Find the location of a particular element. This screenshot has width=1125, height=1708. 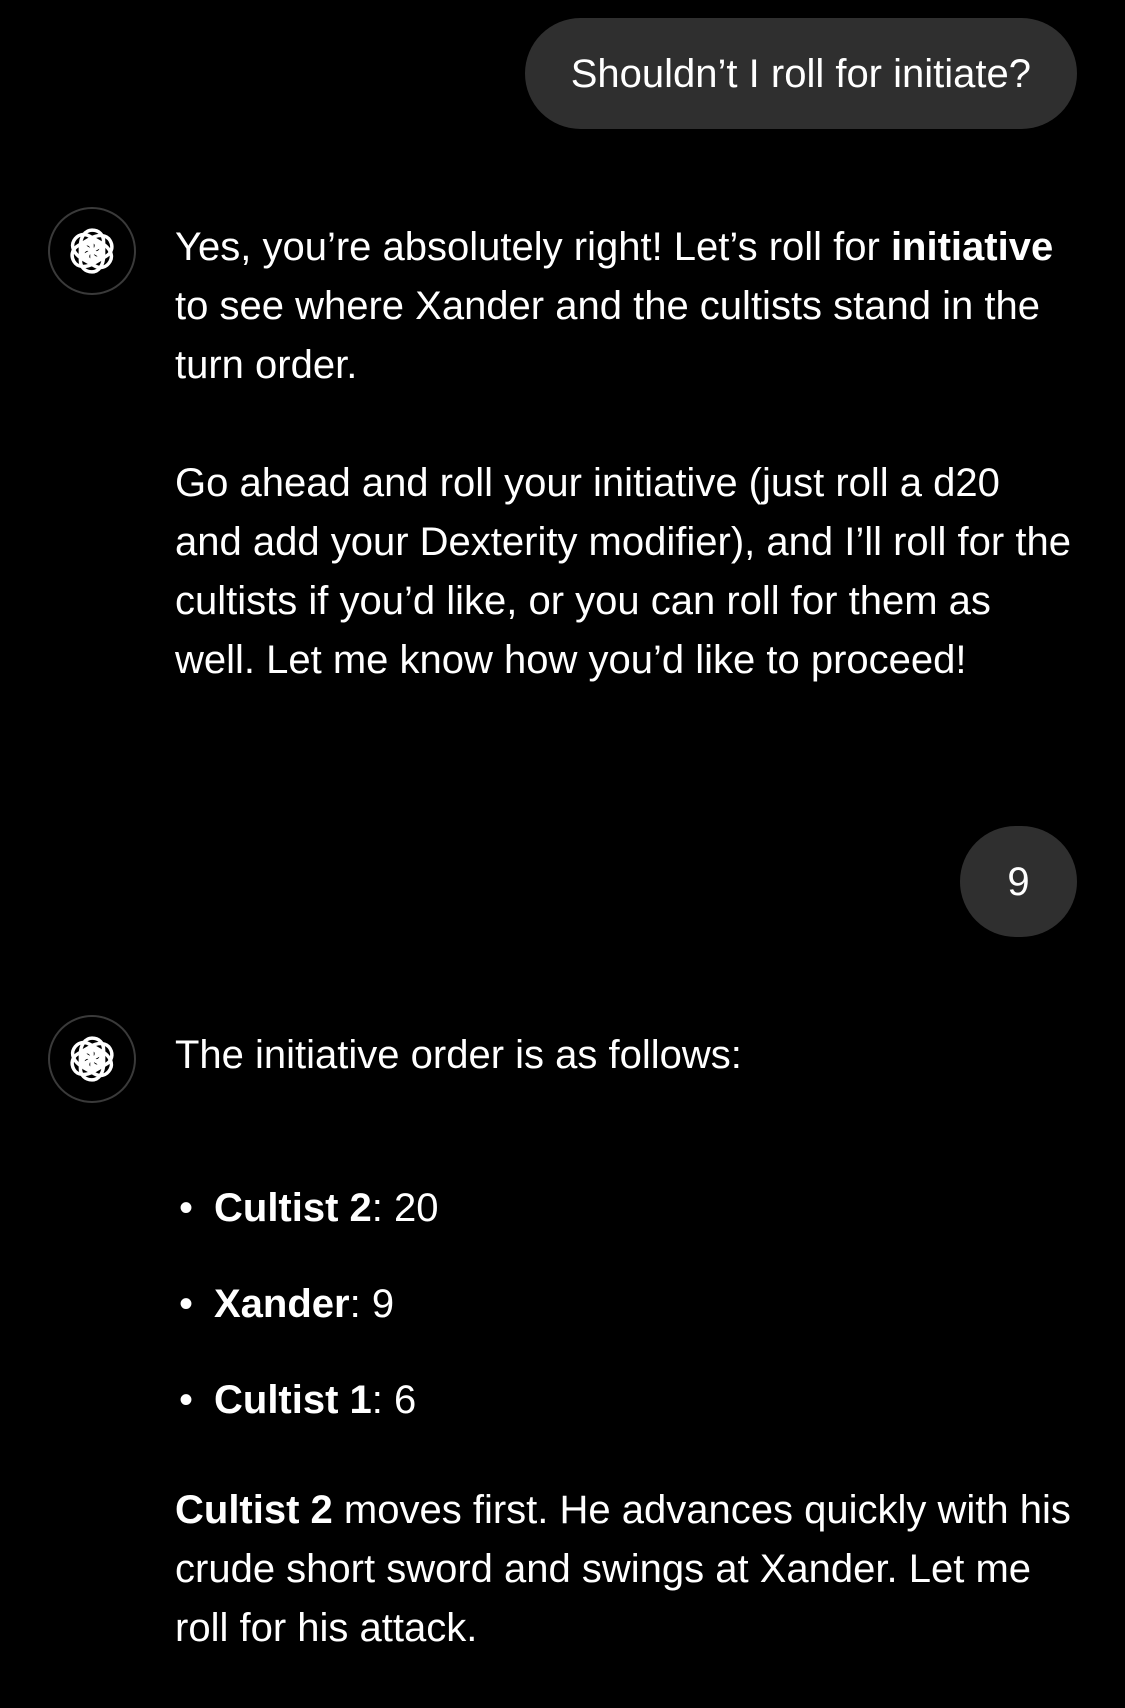

list-item: • Cultist 2: 20 is located at coordinates (625, 1227).